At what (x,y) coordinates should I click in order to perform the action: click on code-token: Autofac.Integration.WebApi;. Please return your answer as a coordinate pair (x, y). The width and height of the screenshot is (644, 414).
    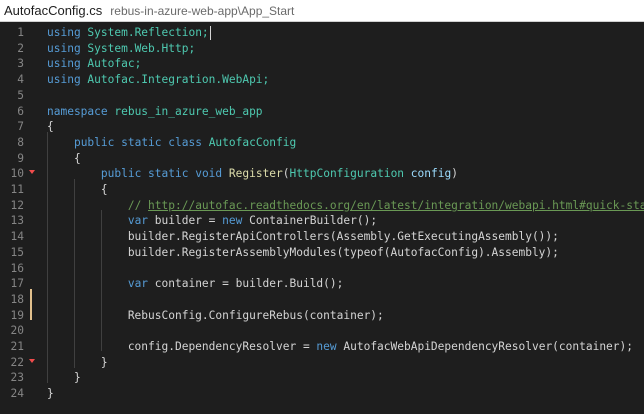
    Looking at the image, I should click on (178, 80).